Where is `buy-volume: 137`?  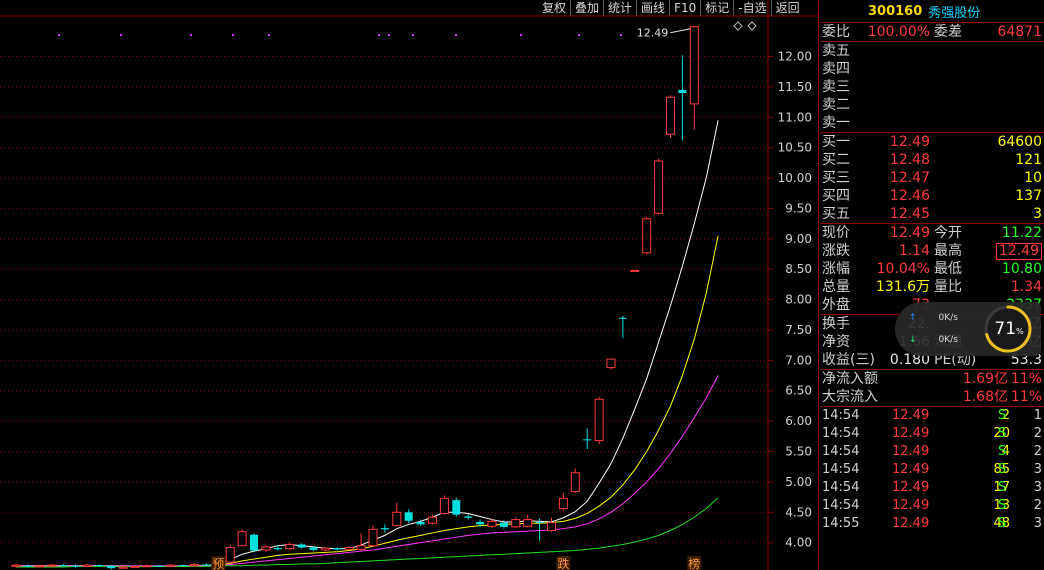 buy-volume: 137 is located at coordinates (1028, 196).